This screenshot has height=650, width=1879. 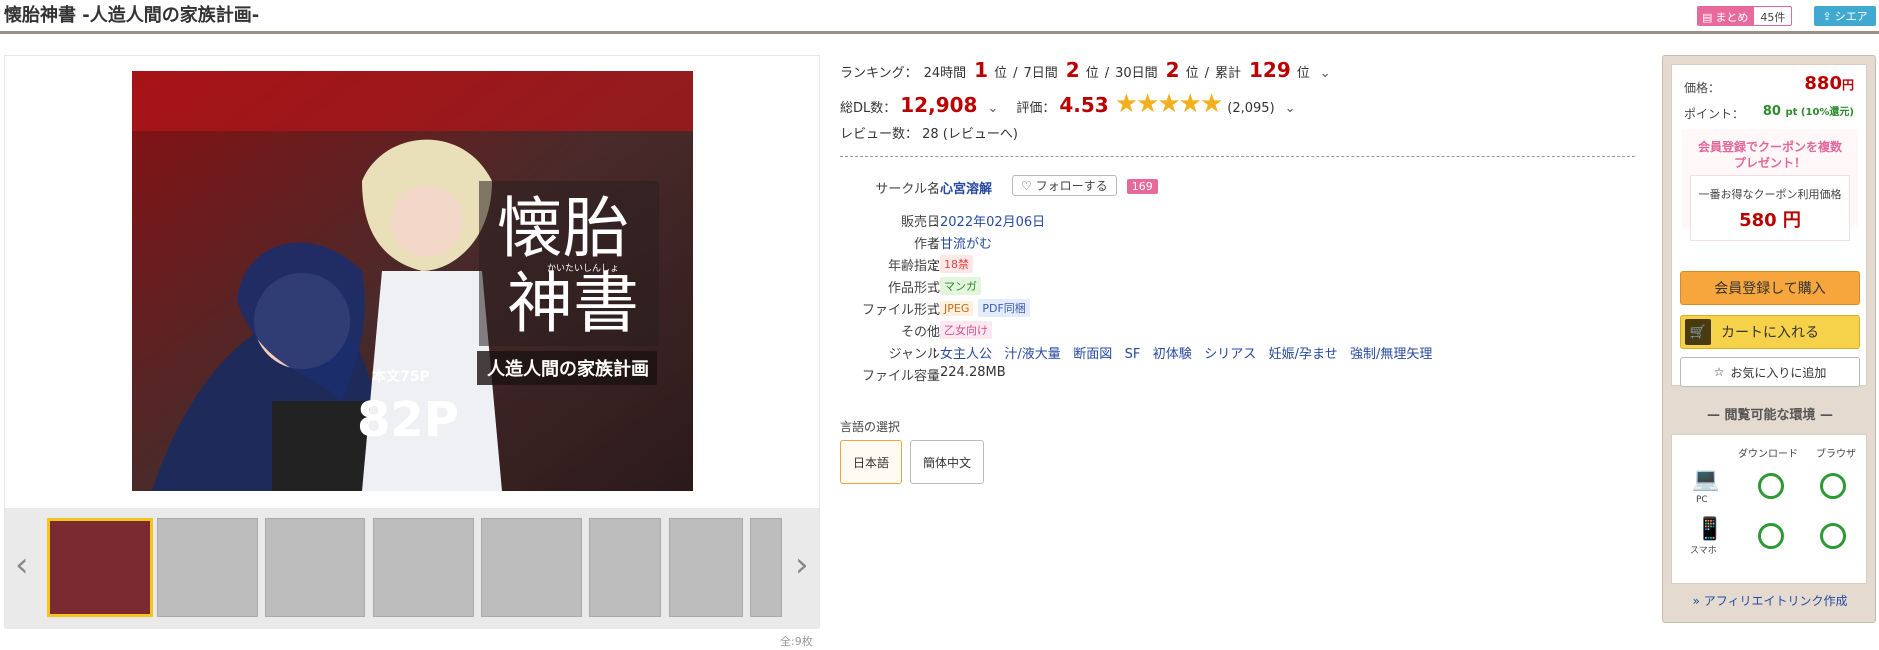 What do you see at coordinates (973, 372) in the screenshot?
I see `file-size: 224.28MB` at bounding box center [973, 372].